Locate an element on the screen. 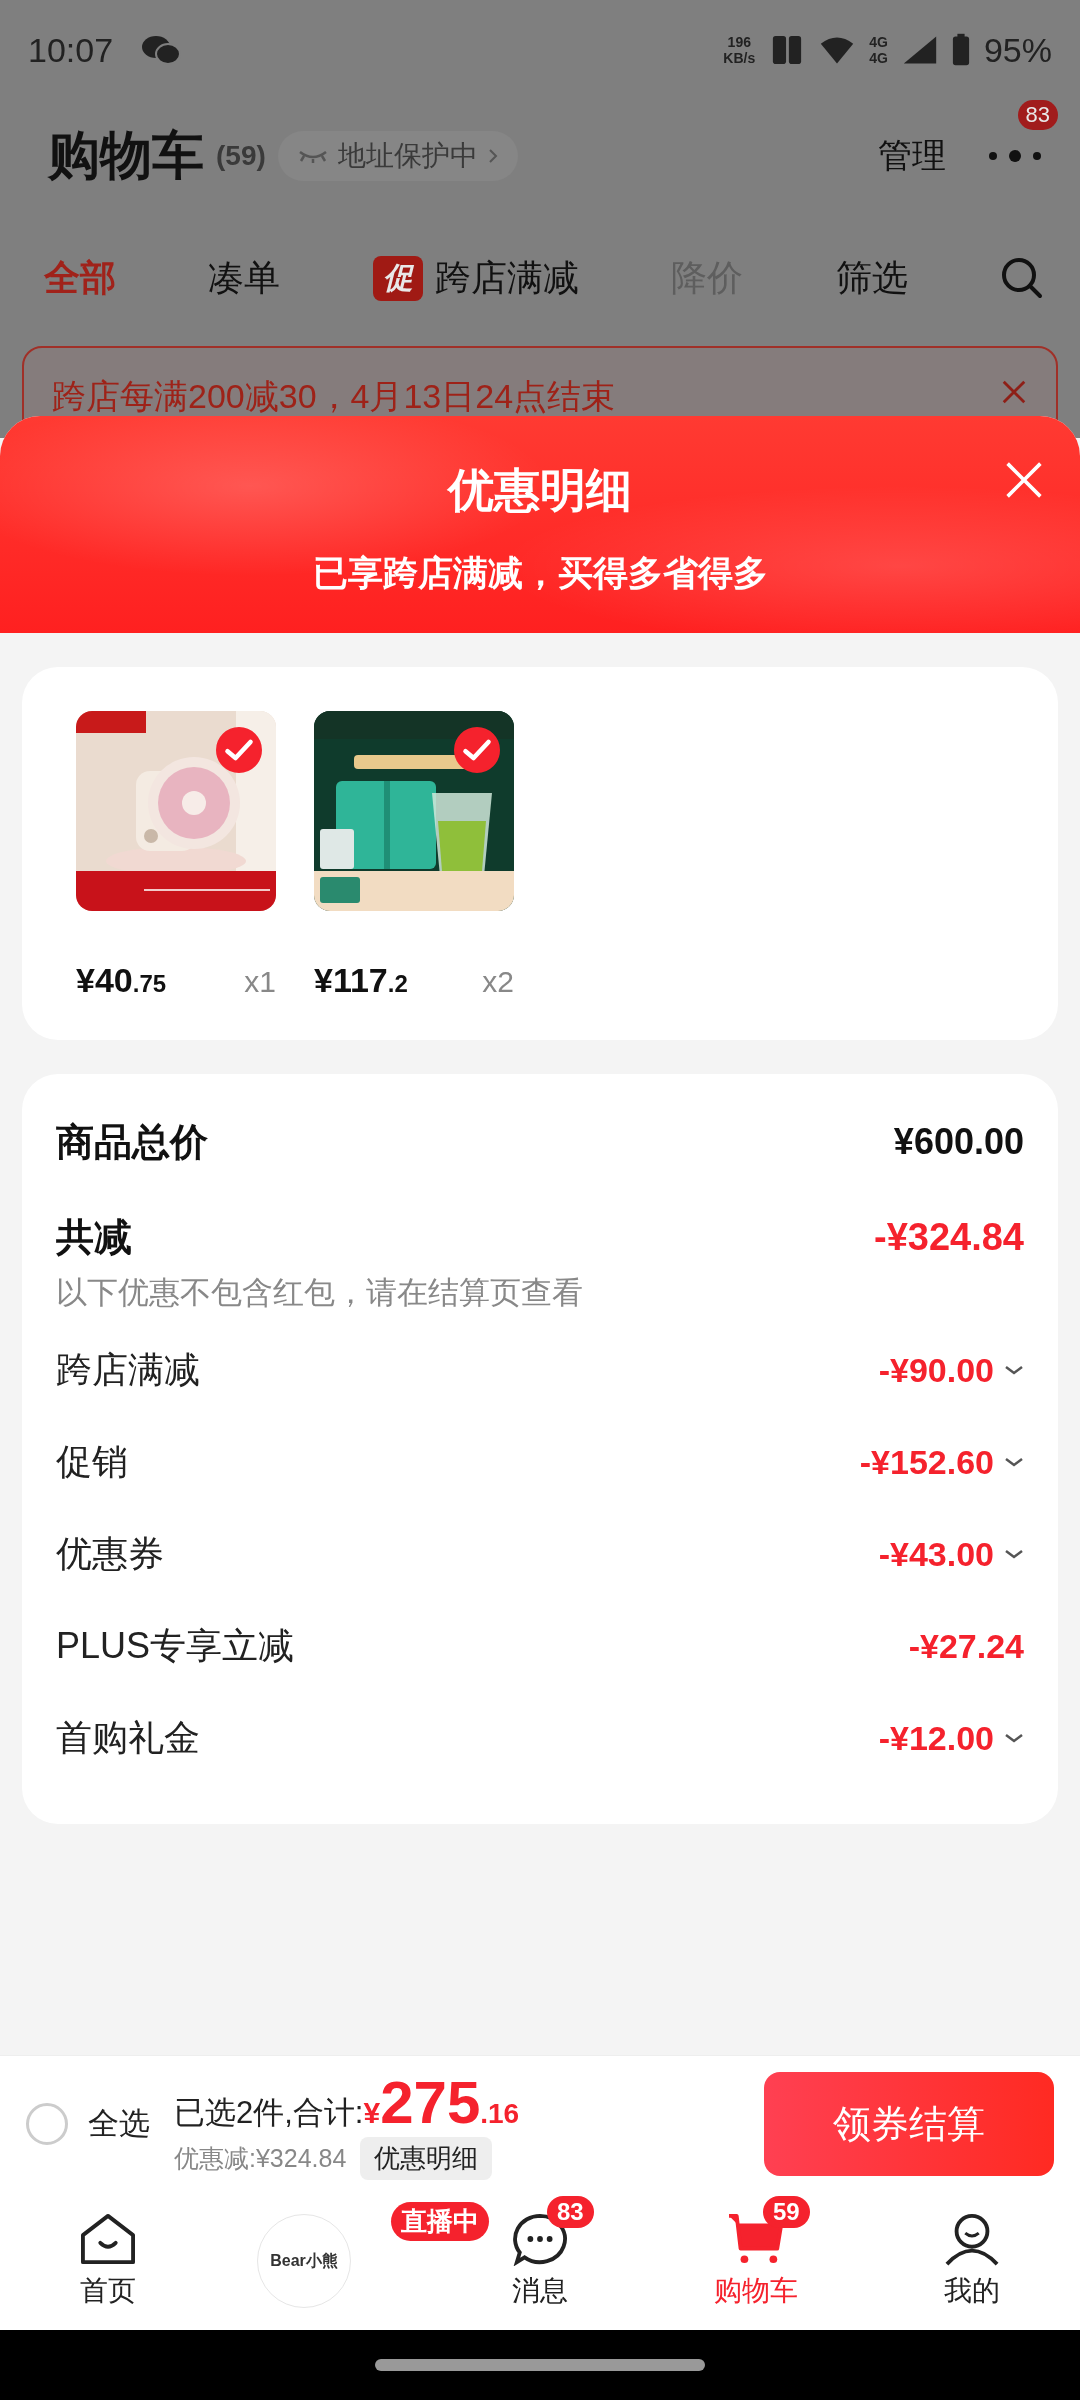 The height and width of the screenshot is (2400, 1080). nav-badge: 83 is located at coordinates (570, 2212).